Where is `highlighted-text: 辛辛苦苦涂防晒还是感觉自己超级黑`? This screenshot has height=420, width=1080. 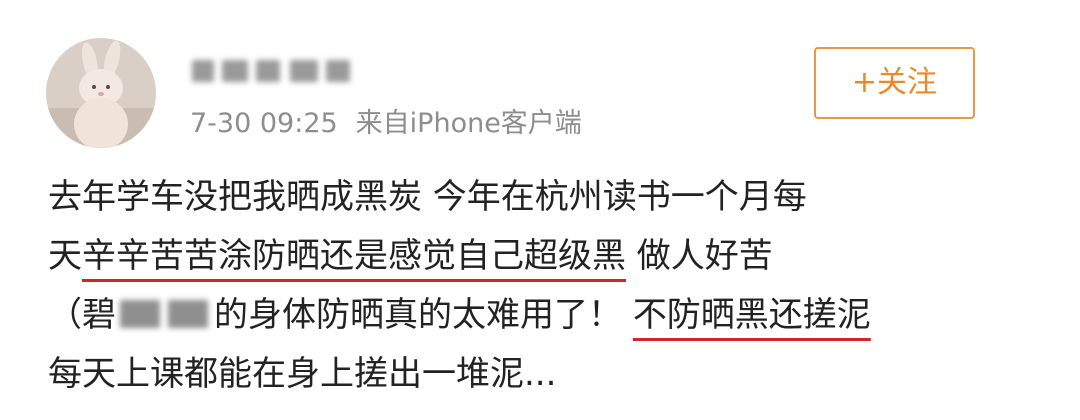 highlighted-text: 辛辛苦苦涂防晒还是感觉自己超级黑 is located at coordinates (354, 256).